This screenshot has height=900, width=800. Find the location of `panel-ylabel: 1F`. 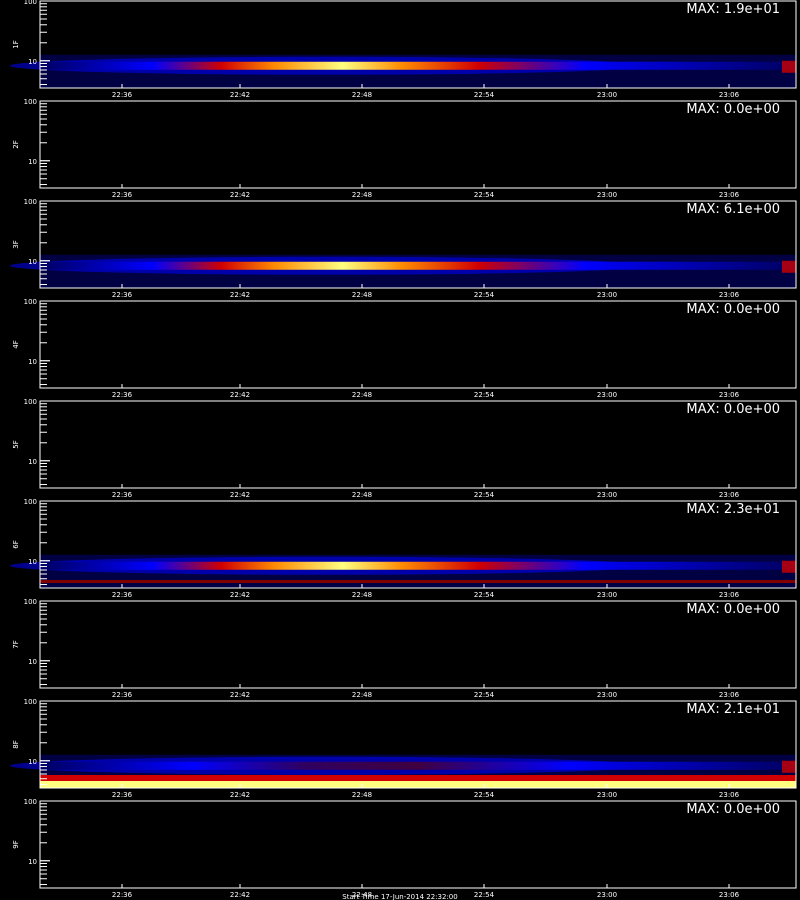

panel-ylabel: 1F is located at coordinates (16, 44).